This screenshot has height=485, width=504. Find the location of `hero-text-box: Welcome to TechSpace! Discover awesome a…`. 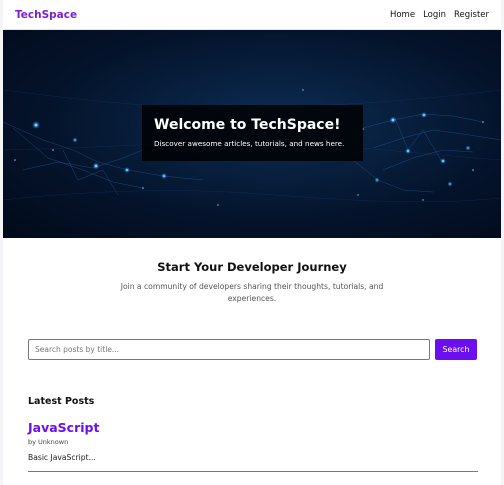

hero-text-box: Welcome to TechSpace! Discover awesome a… is located at coordinates (252, 133).